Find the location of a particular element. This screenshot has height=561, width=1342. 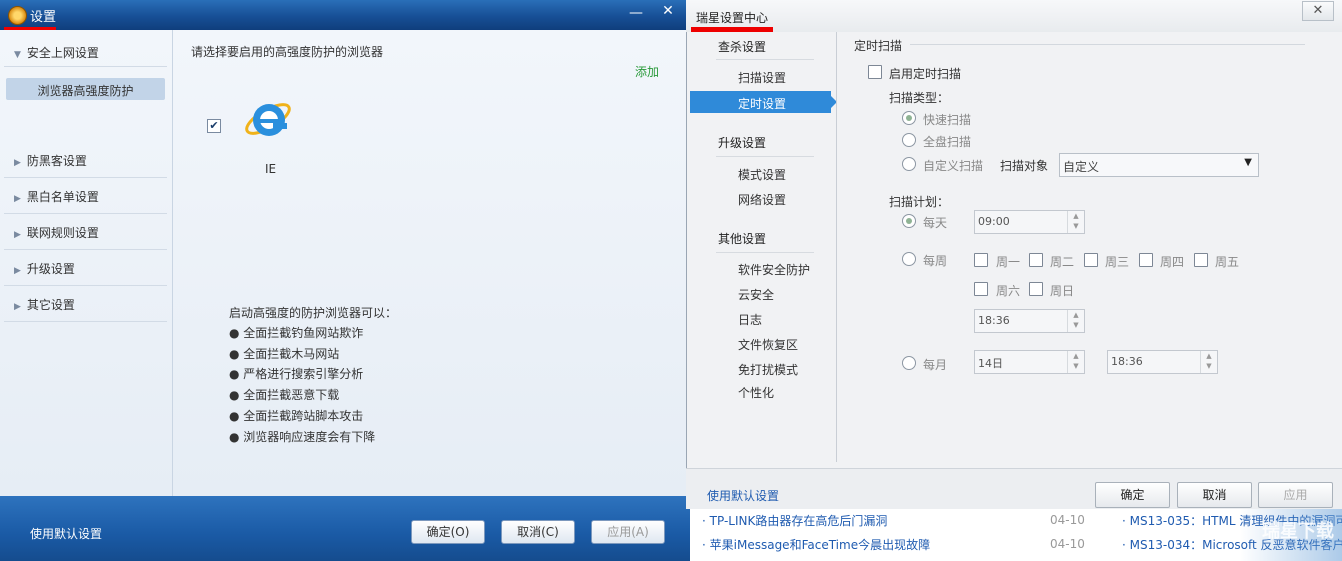

weekday-checkbox-mon is located at coordinates (981, 260).